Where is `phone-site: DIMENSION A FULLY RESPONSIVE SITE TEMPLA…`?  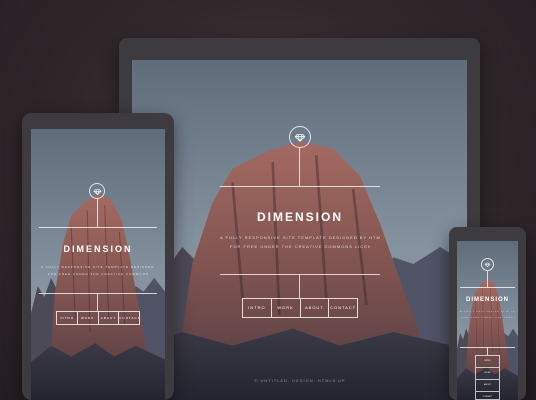 phone-site: DIMENSION A FULLY RESPONSIVE SITE TEMPLA… is located at coordinates (487, 320).